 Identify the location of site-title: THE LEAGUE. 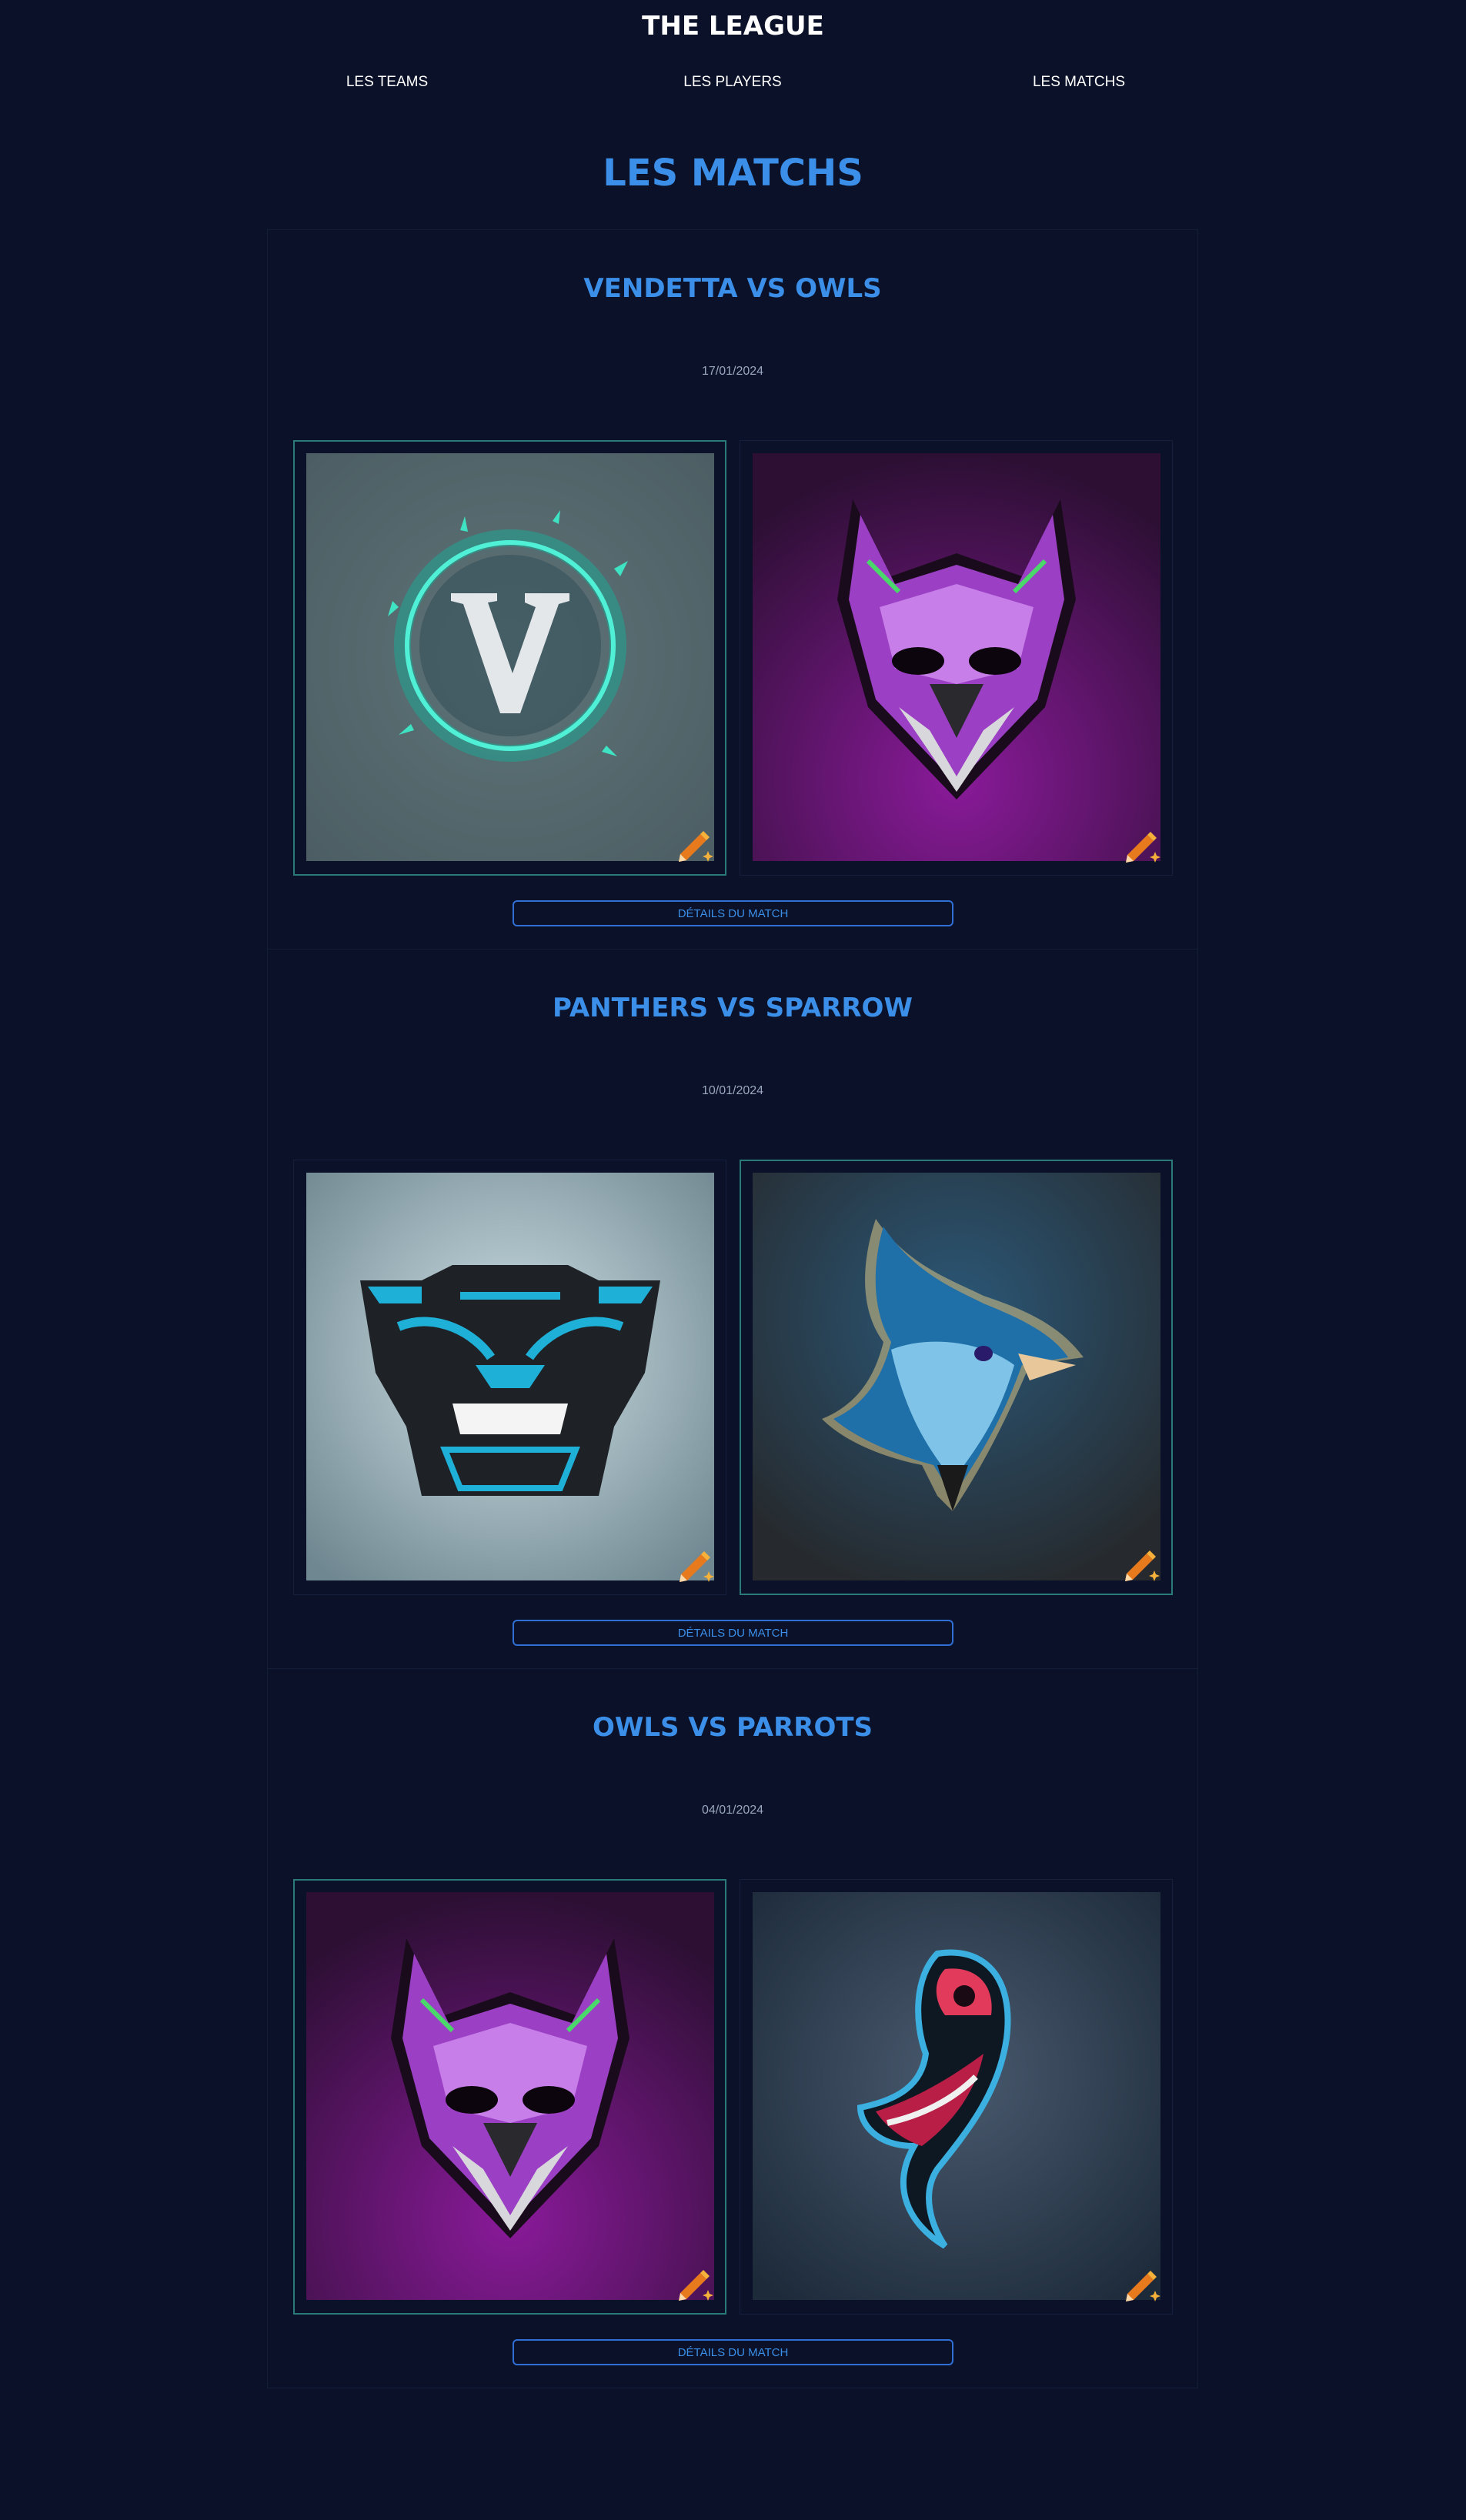
(733, 26).